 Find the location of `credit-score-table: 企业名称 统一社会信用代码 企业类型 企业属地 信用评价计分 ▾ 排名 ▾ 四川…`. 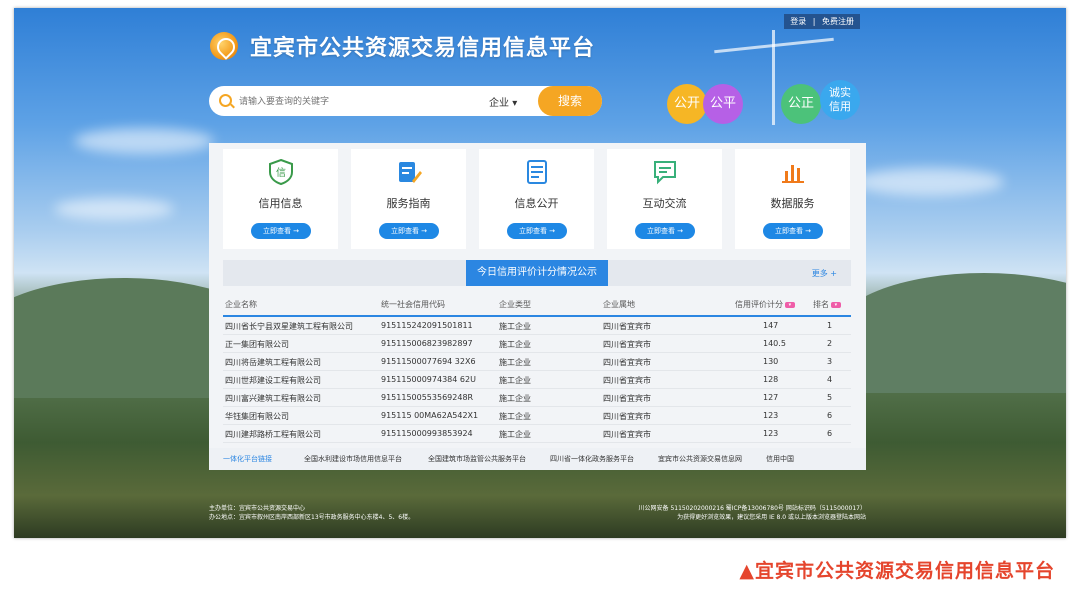

credit-score-table: 企业名称 统一社会信用代码 企业类型 企业属地 信用评价计分 ▾ 排名 ▾ 四川… is located at coordinates (537, 368).